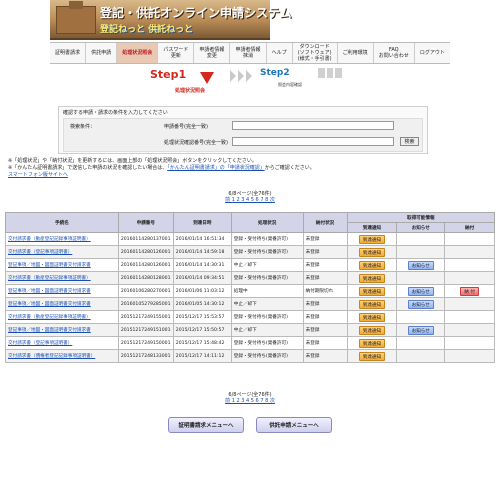 This screenshot has width=500, height=491. Describe the element at coordinates (206, 425) in the screenshot. I see `certificate-menu-button: 証明書請求メニューへ` at that location.